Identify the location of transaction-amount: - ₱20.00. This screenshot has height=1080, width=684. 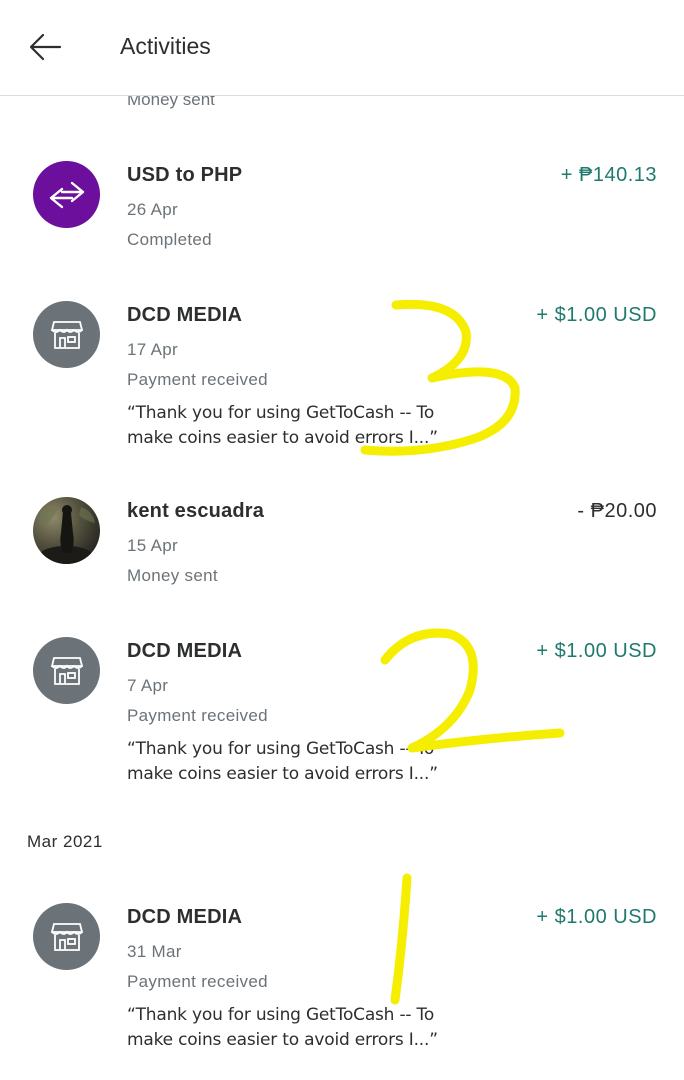
(617, 511).